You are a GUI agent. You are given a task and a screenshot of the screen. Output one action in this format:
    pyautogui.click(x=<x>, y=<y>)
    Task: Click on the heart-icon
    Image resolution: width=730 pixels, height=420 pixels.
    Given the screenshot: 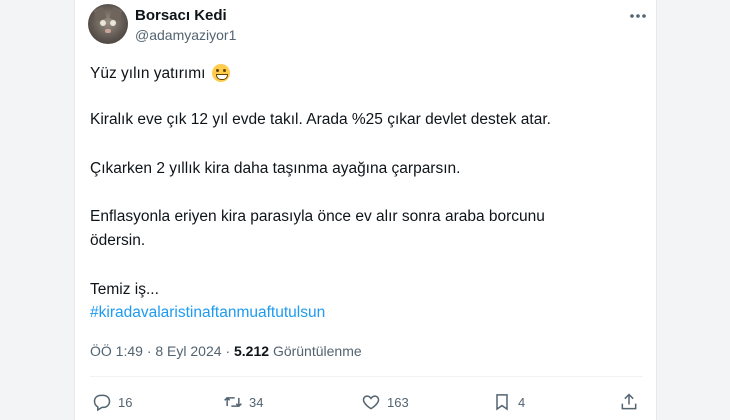 What is the action you would take?
    pyautogui.click(x=371, y=402)
    